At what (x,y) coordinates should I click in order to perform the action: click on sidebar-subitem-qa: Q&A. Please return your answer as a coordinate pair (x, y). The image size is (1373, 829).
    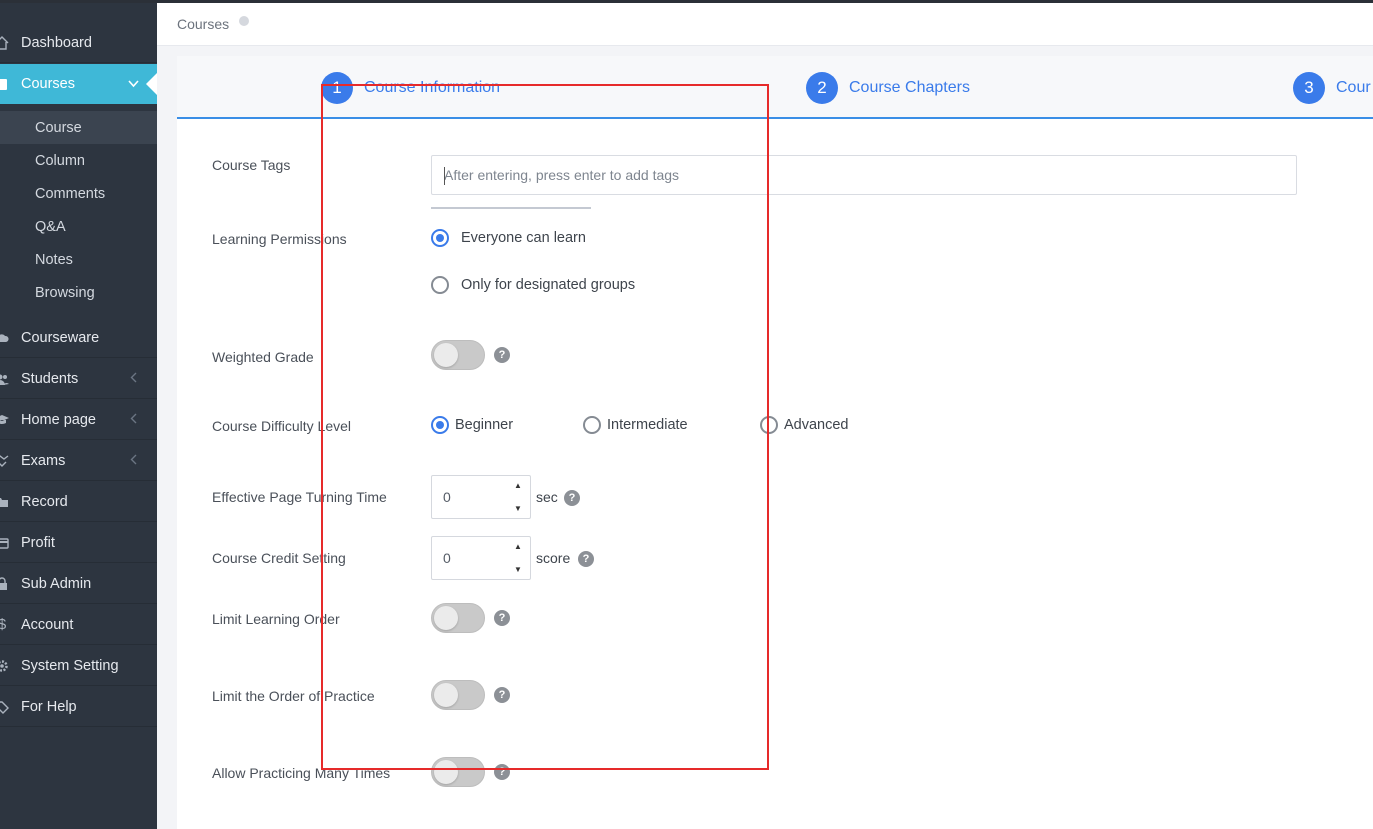
    Looking at the image, I should click on (78, 226).